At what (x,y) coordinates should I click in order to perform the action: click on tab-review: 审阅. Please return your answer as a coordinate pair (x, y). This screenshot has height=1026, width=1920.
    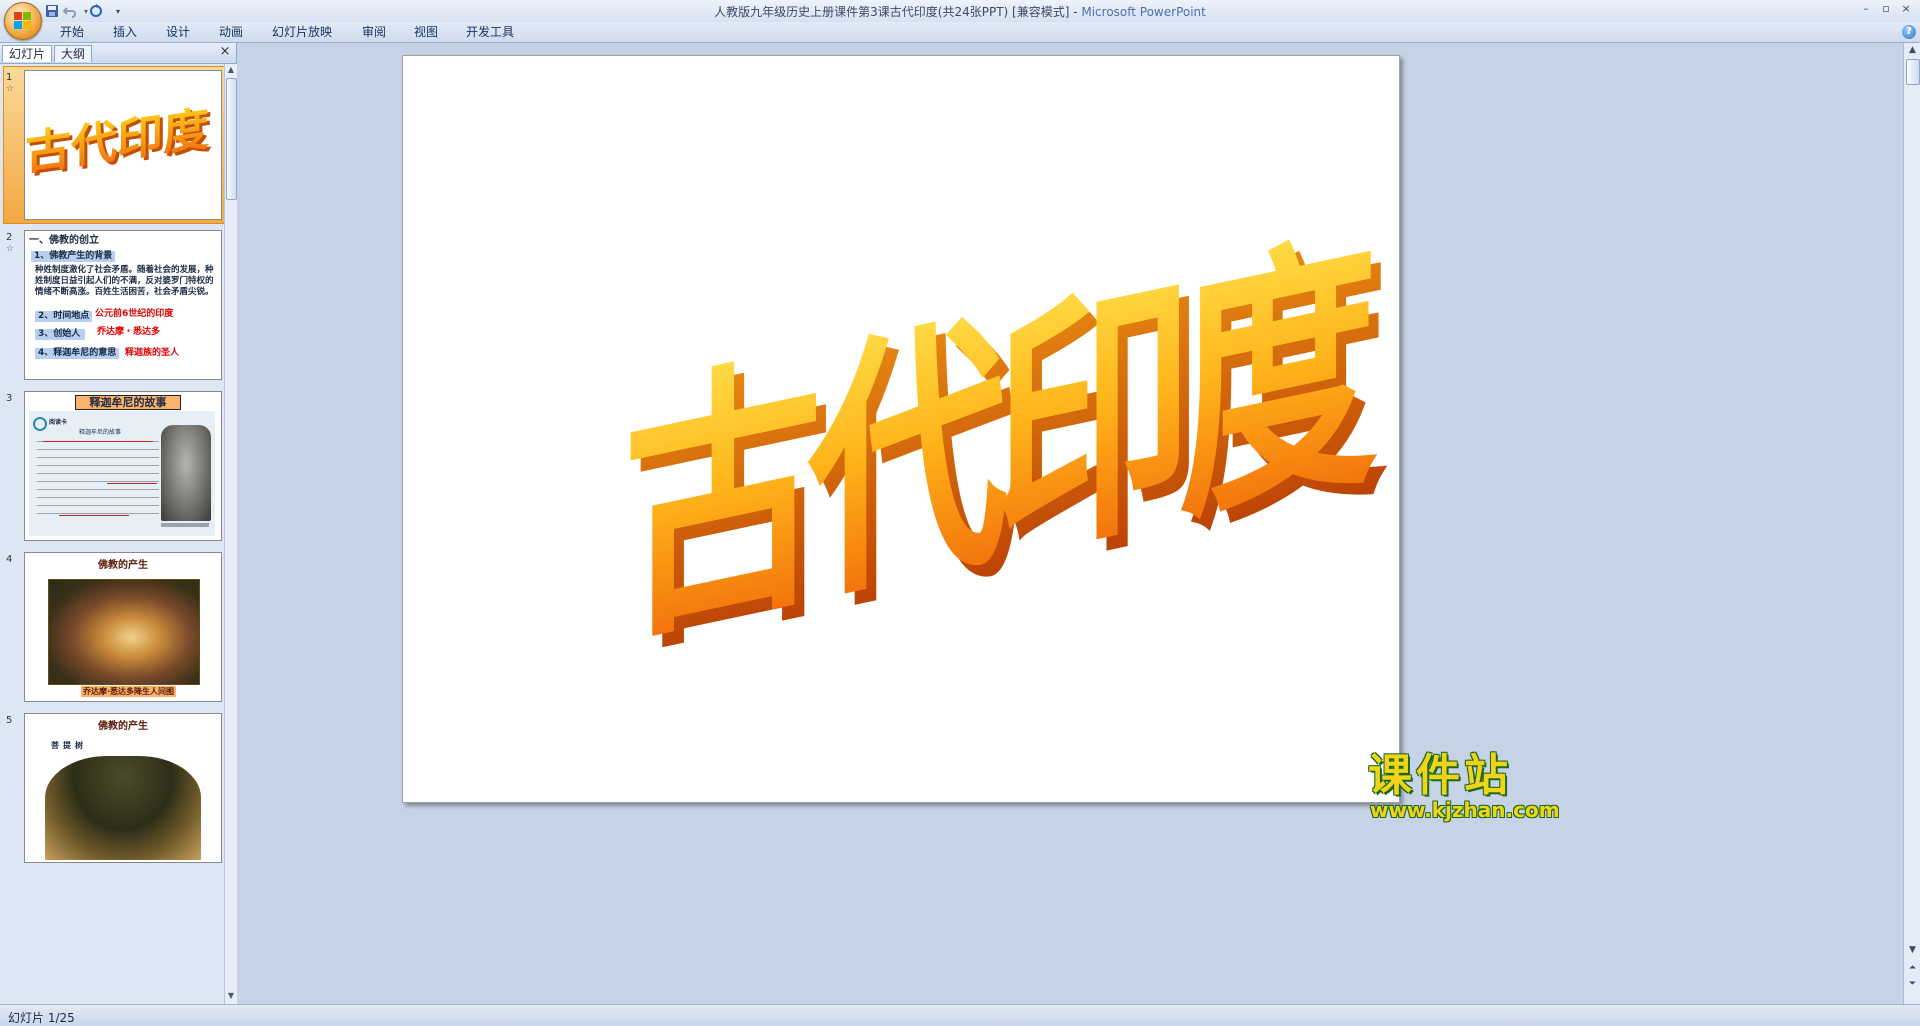
    Looking at the image, I should click on (374, 32).